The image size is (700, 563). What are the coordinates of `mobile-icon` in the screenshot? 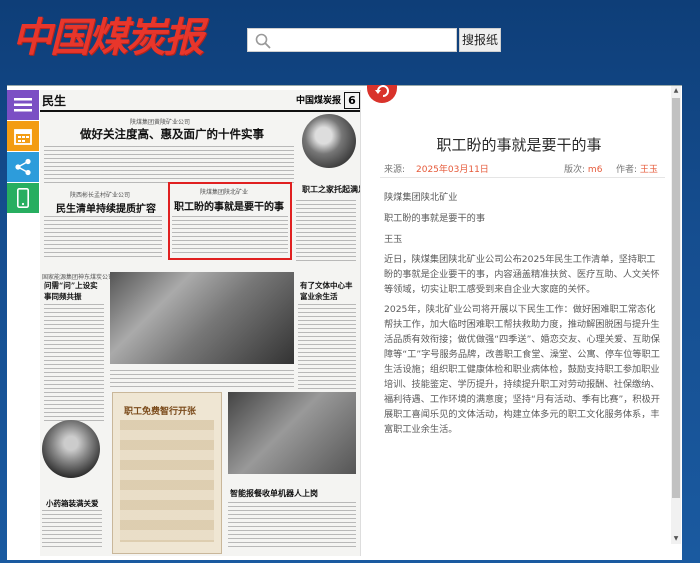 It's located at (23, 198).